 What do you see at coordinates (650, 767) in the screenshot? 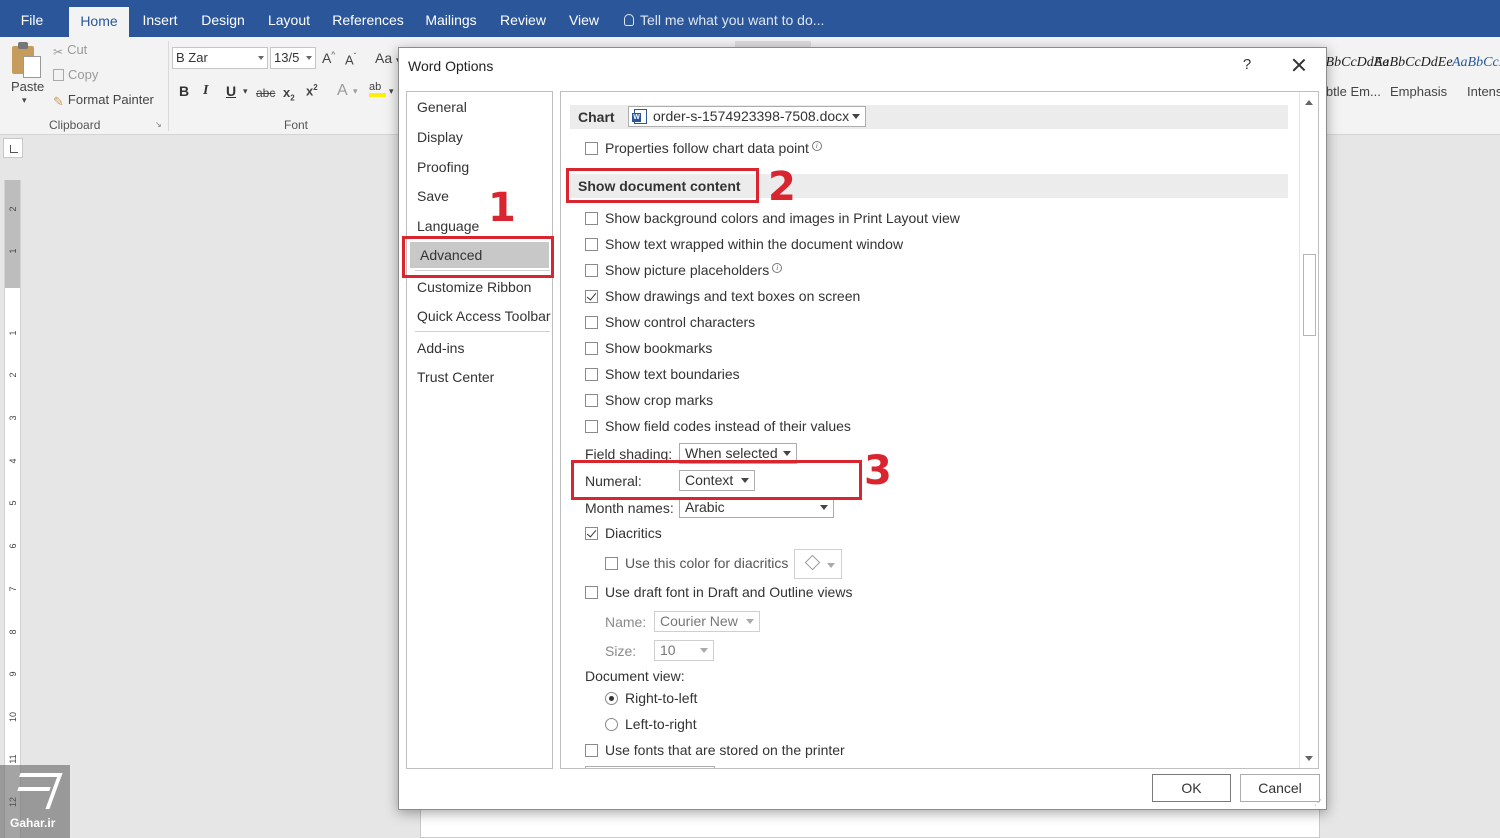
I see `cut-off-dropdown` at bounding box center [650, 767].